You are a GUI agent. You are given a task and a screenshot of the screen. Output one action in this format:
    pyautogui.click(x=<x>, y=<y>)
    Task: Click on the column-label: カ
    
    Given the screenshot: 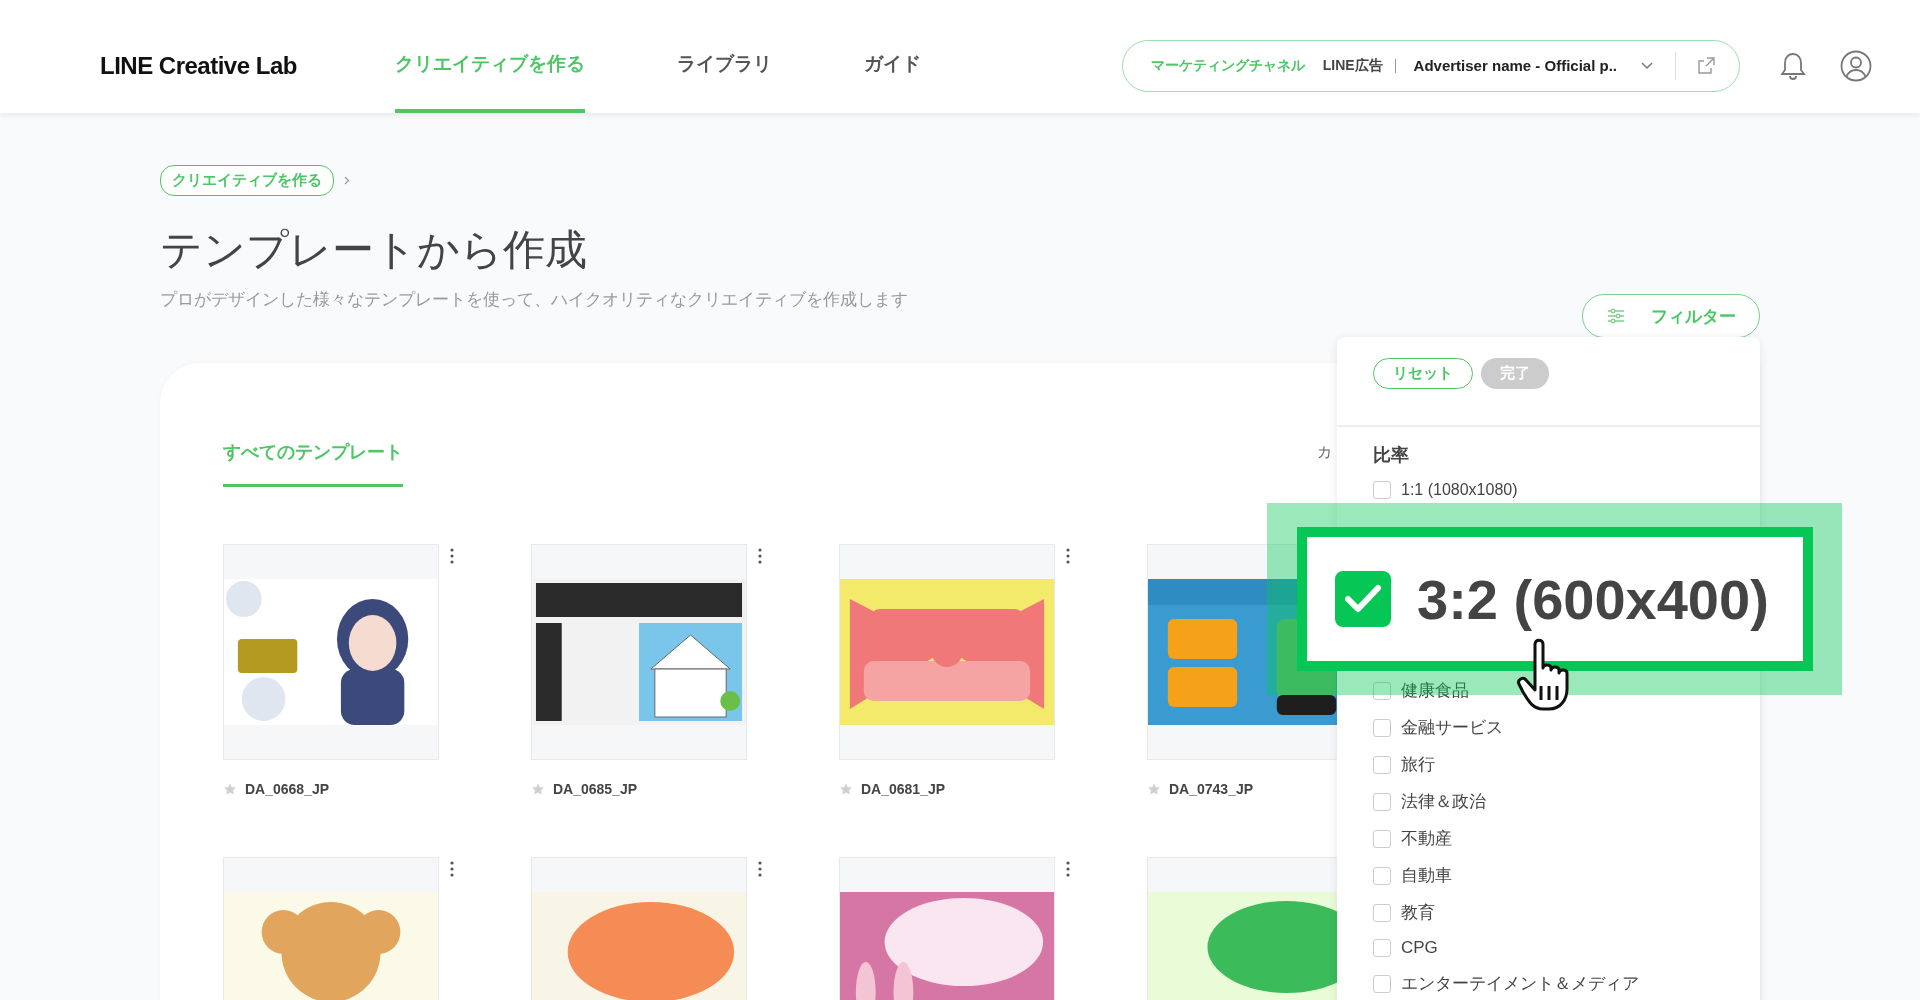 What is the action you would take?
    pyautogui.click(x=1324, y=452)
    